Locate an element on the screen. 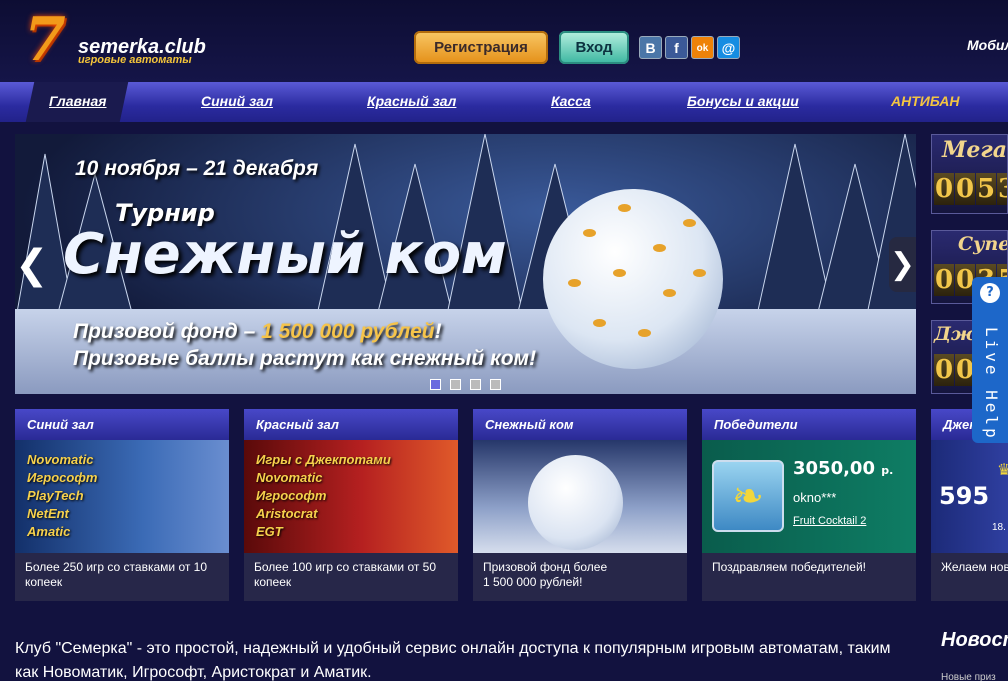 Image resolution: width=1008 pixels, height=681 pixels. slider-prev-icon: ❮ is located at coordinates (32, 265).